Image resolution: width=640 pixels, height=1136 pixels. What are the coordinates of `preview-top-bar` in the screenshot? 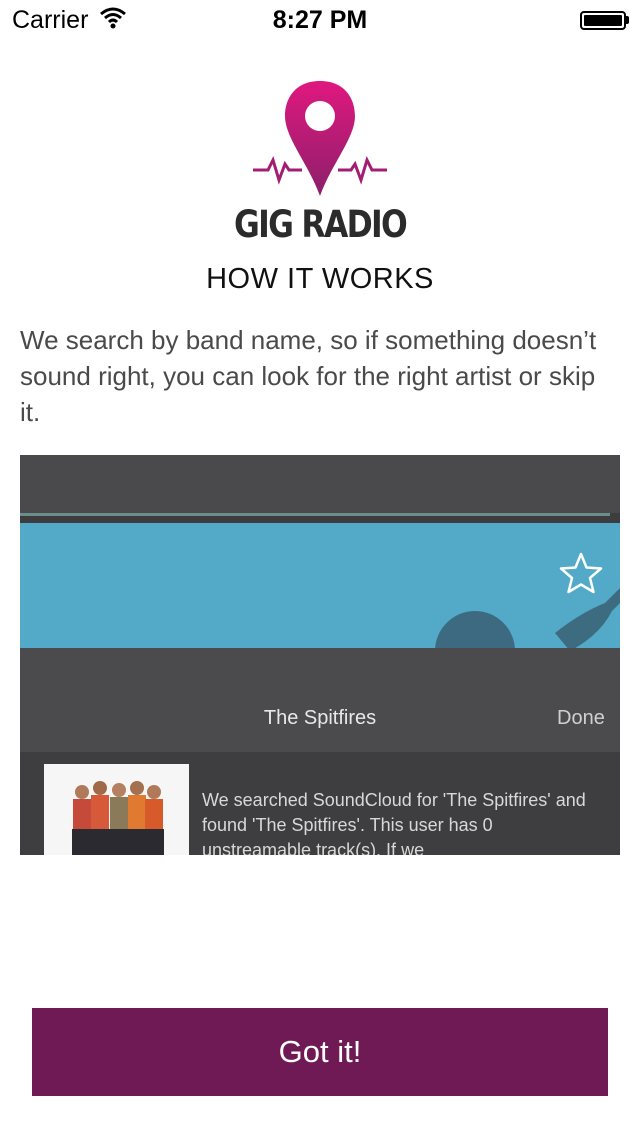 It's located at (320, 484).